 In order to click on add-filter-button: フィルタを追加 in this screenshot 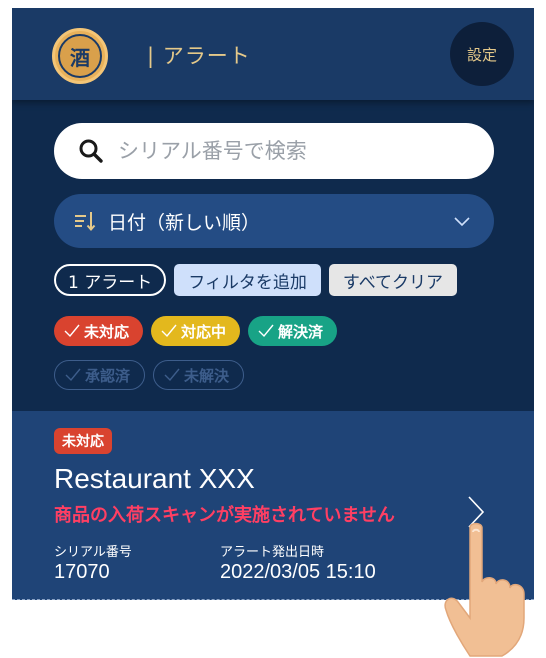, I will do `click(247, 280)`.